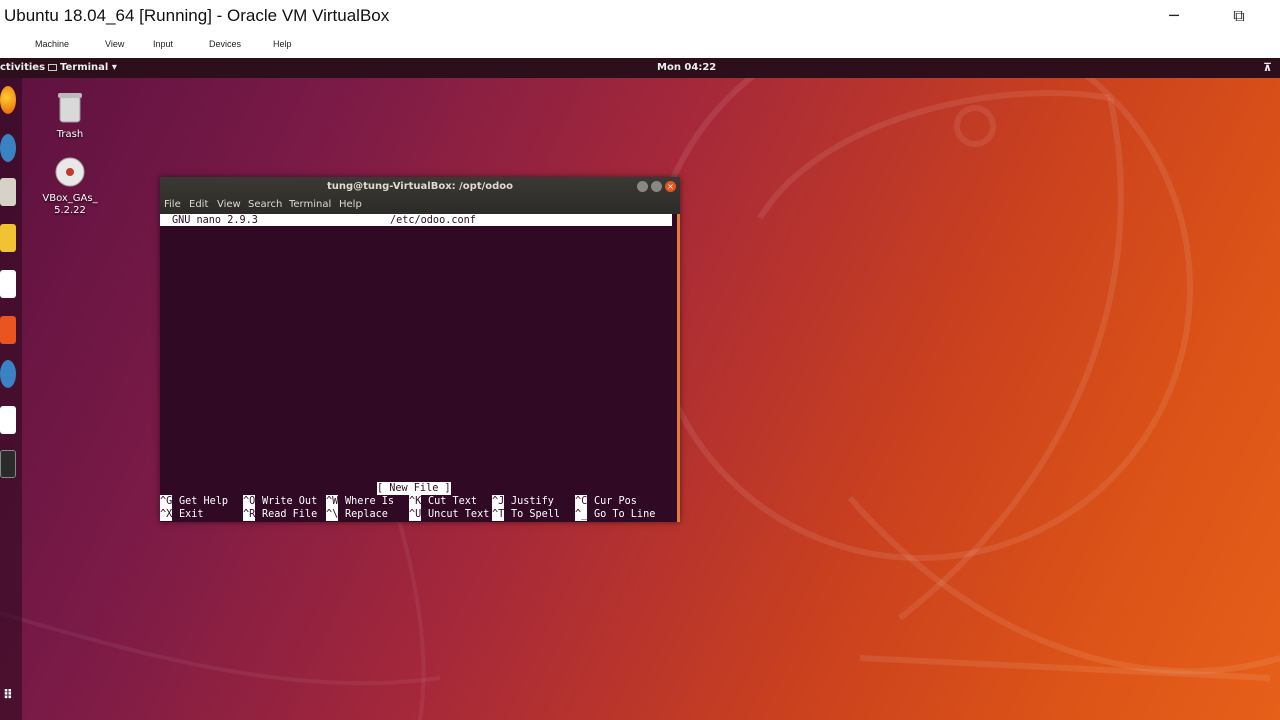 The width and height of the screenshot is (1280, 720). What do you see at coordinates (88, 67) in the screenshot?
I see `app-menu-label: Terminal ▾` at bounding box center [88, 67].